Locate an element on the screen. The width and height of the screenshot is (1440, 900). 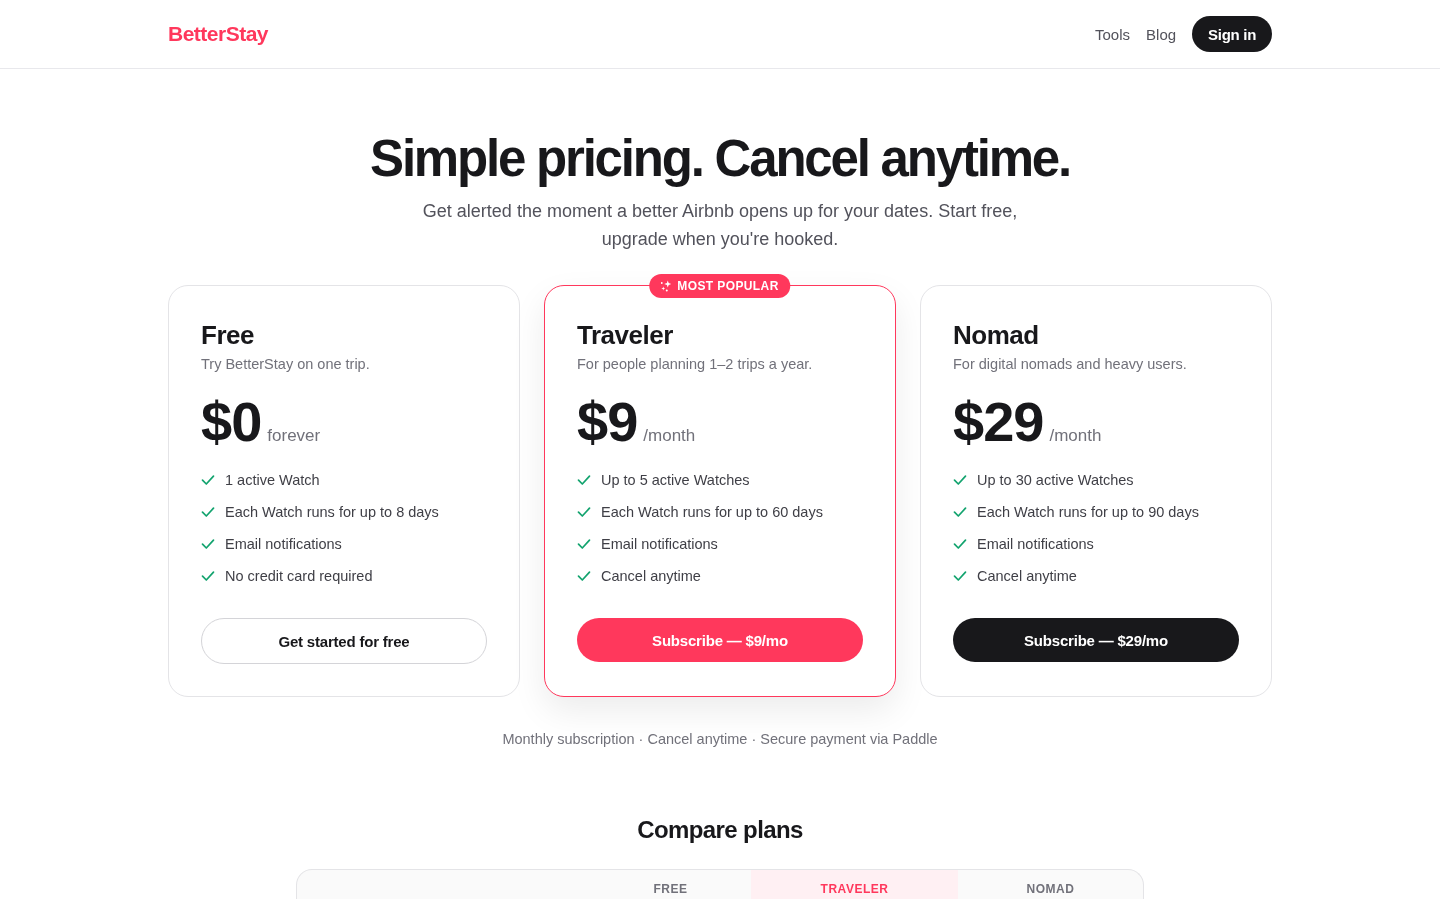
plan-name: Nomad is located at coordinates (996, 335).